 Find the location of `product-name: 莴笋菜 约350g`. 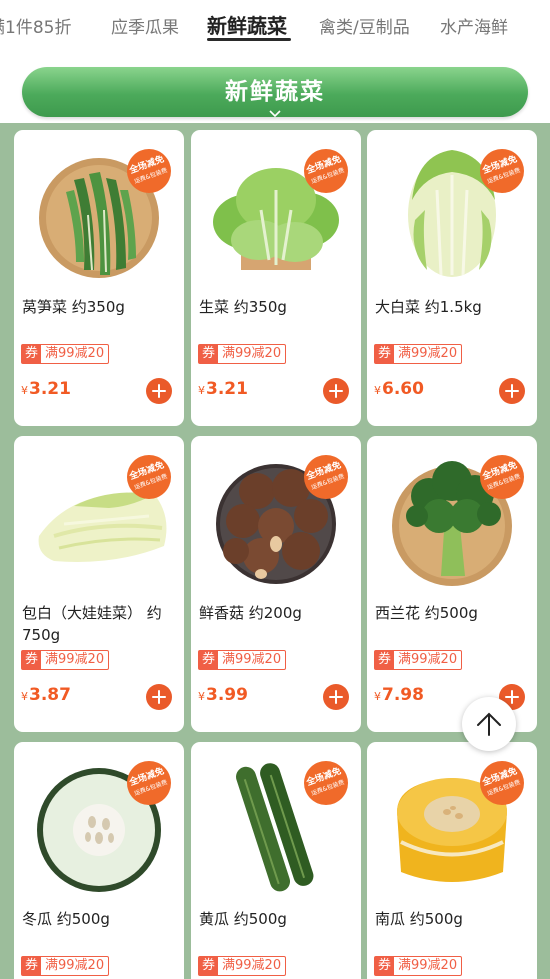

product-name: 莴笋菜 约350g is located at coordinates (73, 307).